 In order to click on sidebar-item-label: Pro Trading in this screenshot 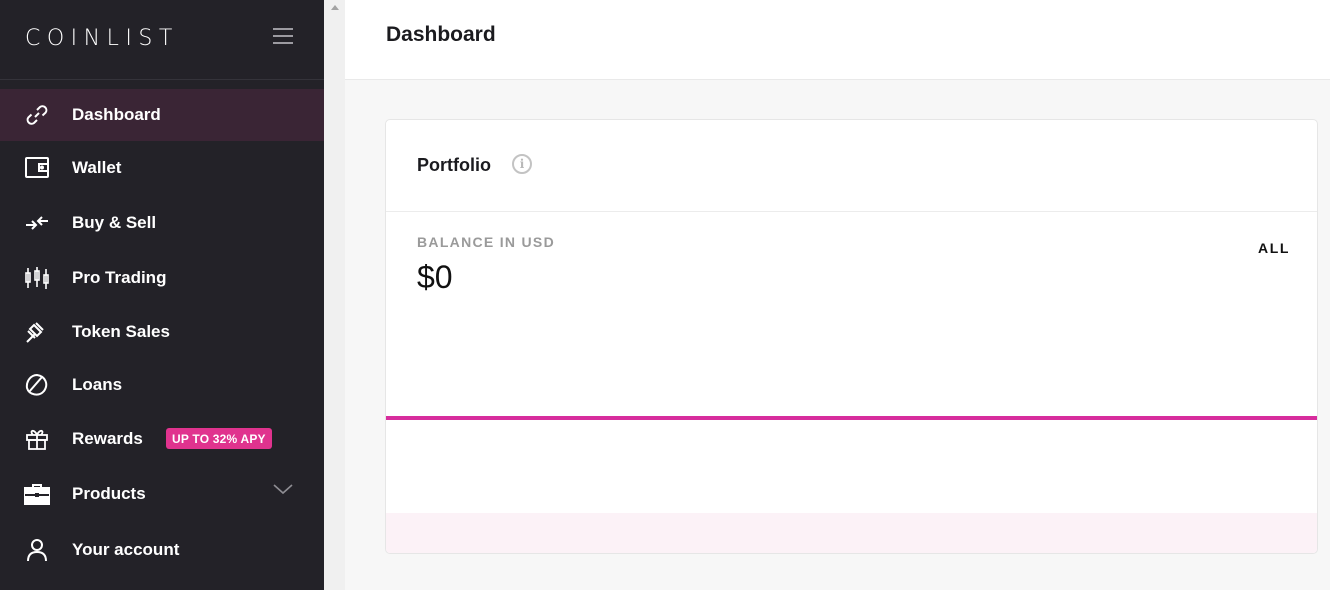, I will do `click(119, 277)`.